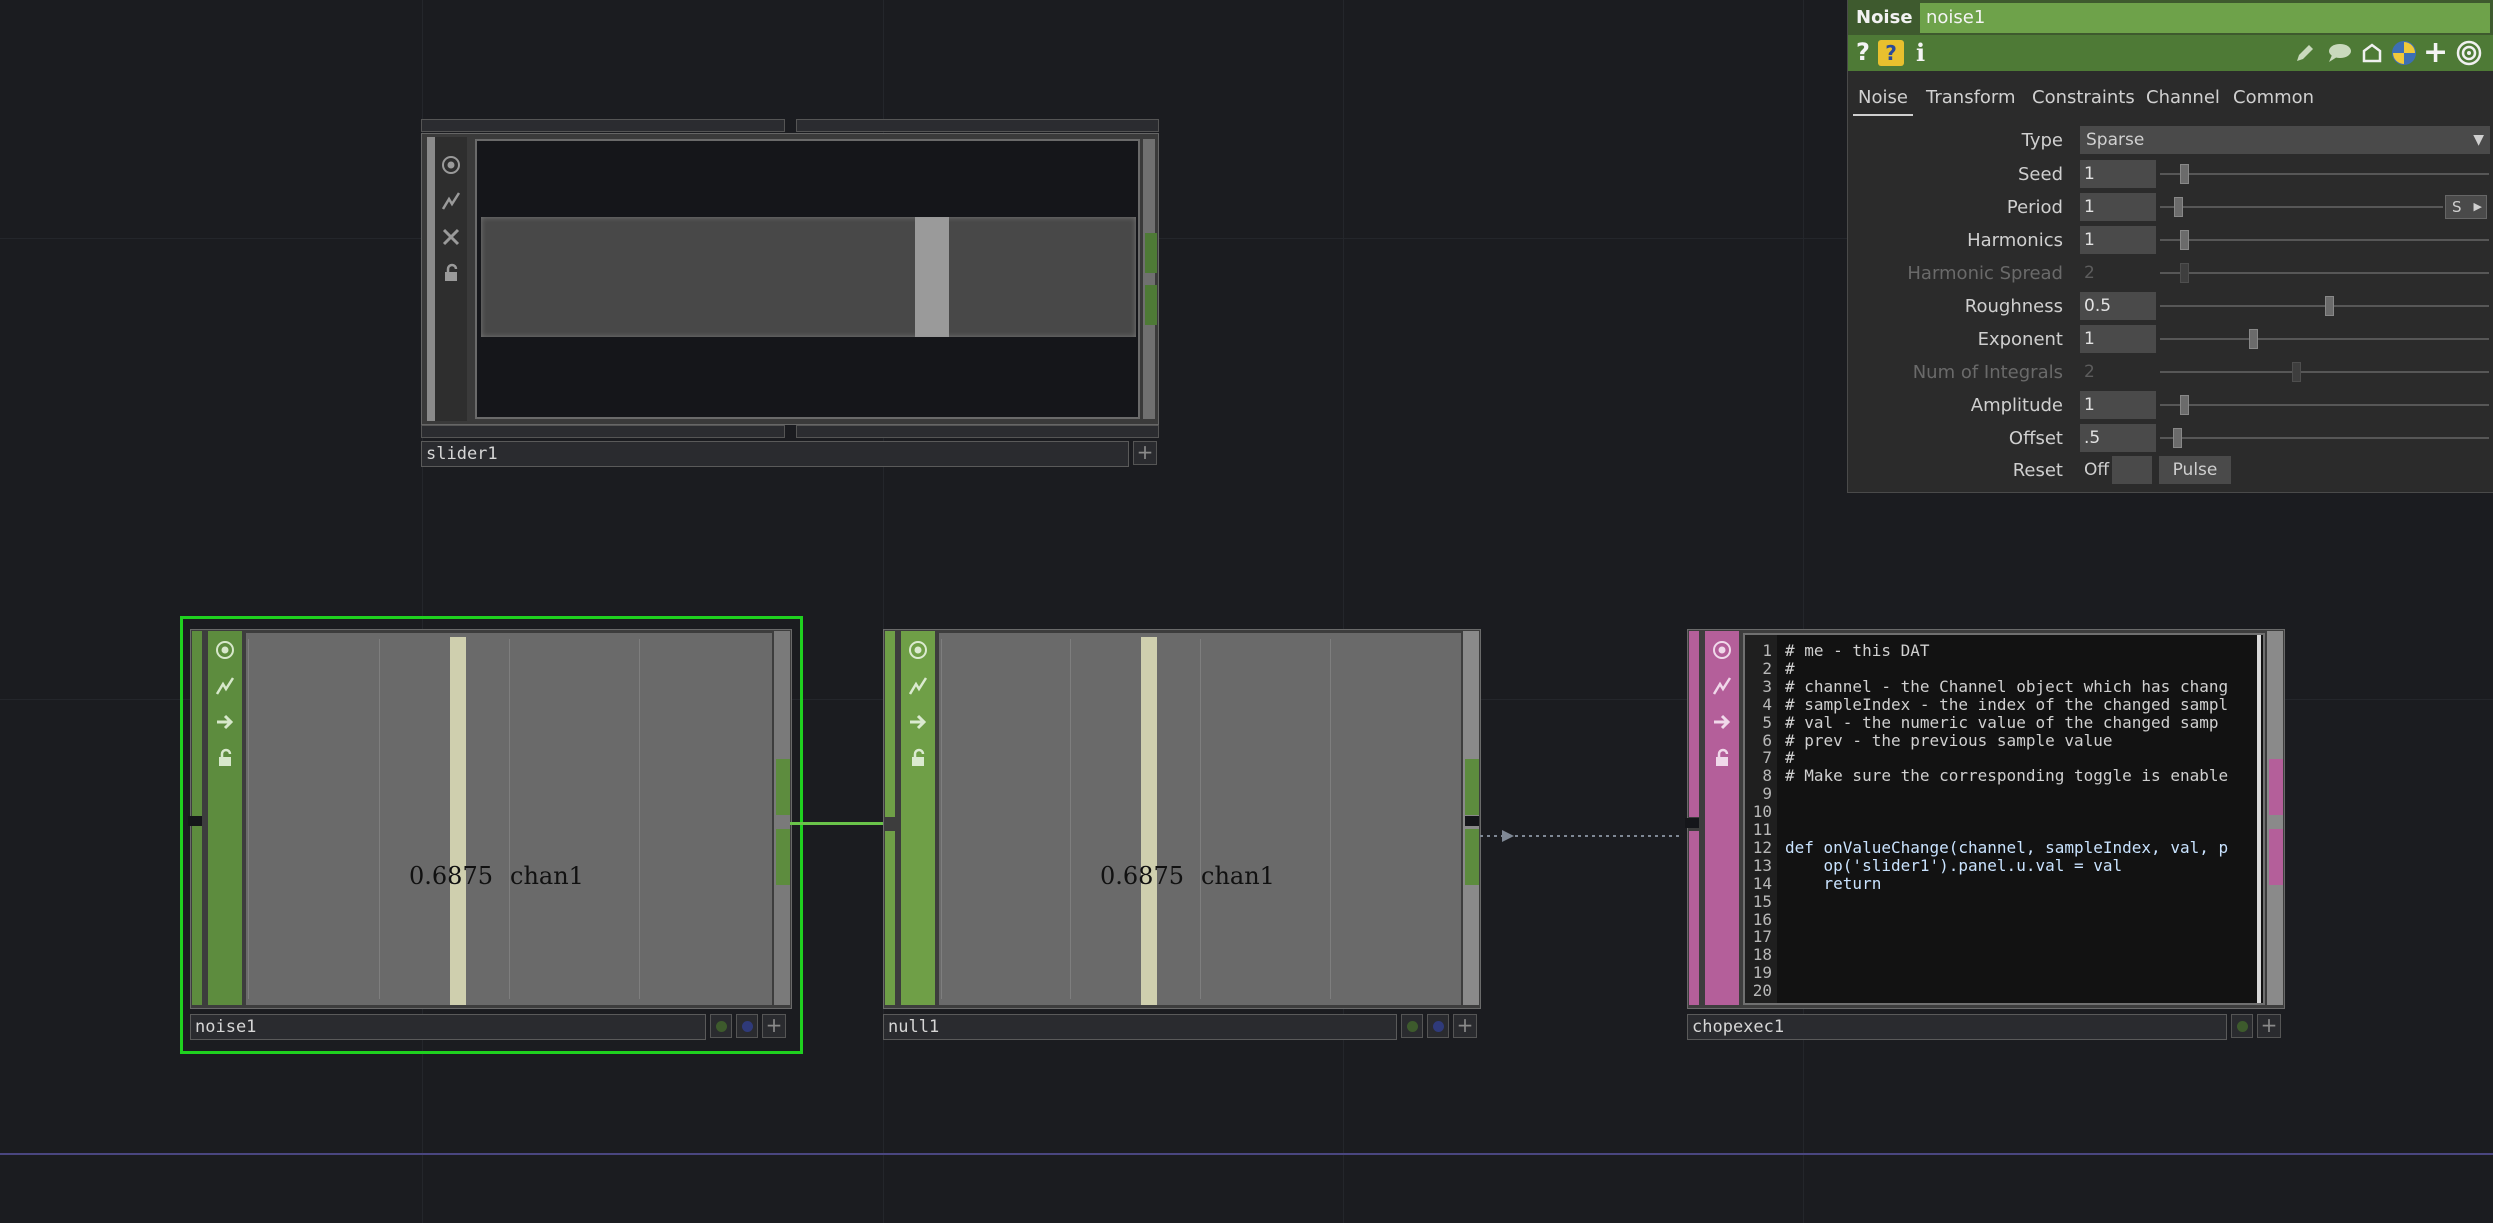 This screenshot has height=1223, width=2493. Describe the element at coordinates (448, 1027) in the screenshot. I see `noise1-name-label: noise1` at that location.